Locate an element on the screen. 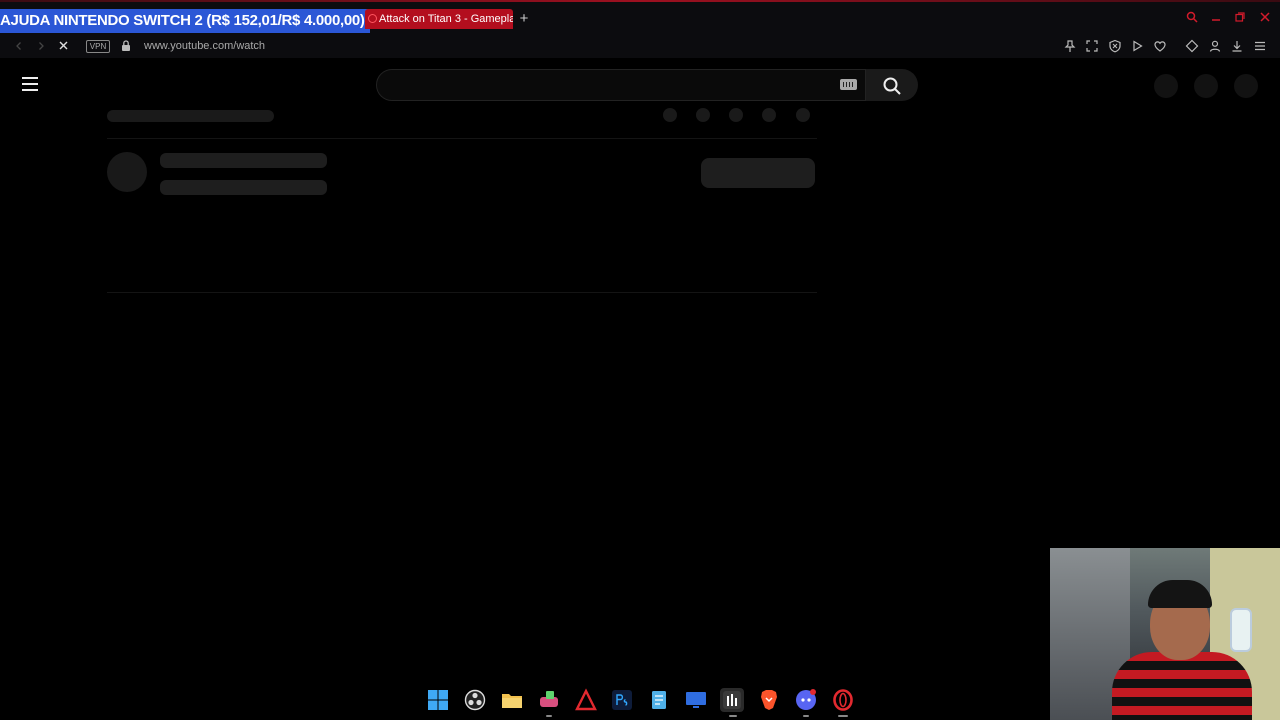 The height and width of the screenshot is (720, 1280). notepad-icon is located at coordinates (659, 700).